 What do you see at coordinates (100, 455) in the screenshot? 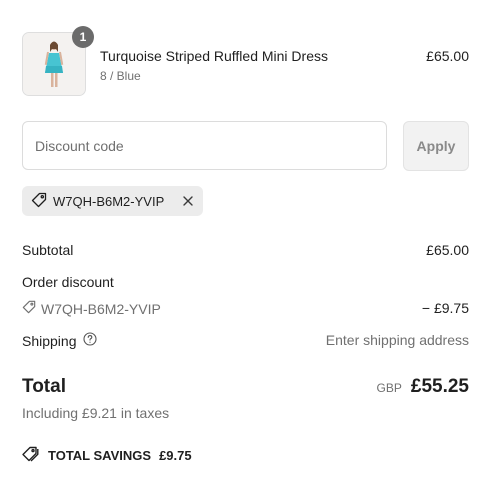
I see `savings-label: TOTAL SAVINGS` at bounding box center [100, 455].